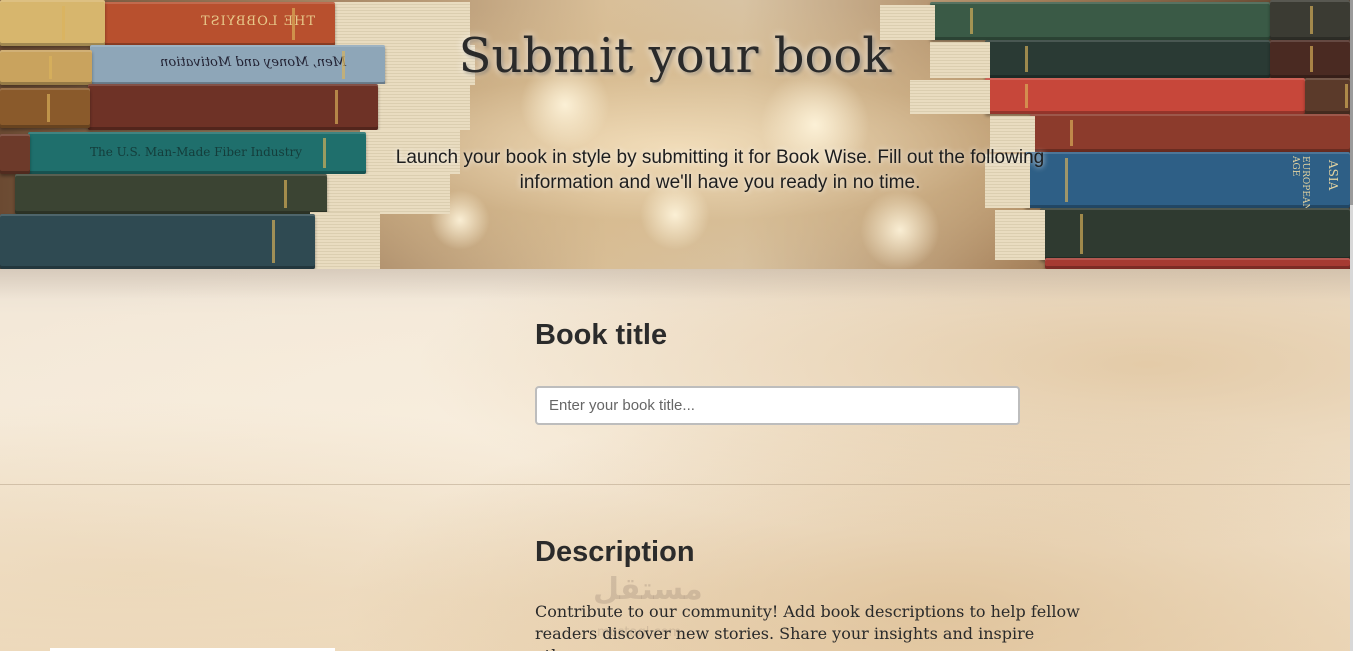  What do you see at coordinates (1300, 184) in the screenshot?
I see `book-spine-label: EUROPEAN AGE` at bounding box center [1300, 184].